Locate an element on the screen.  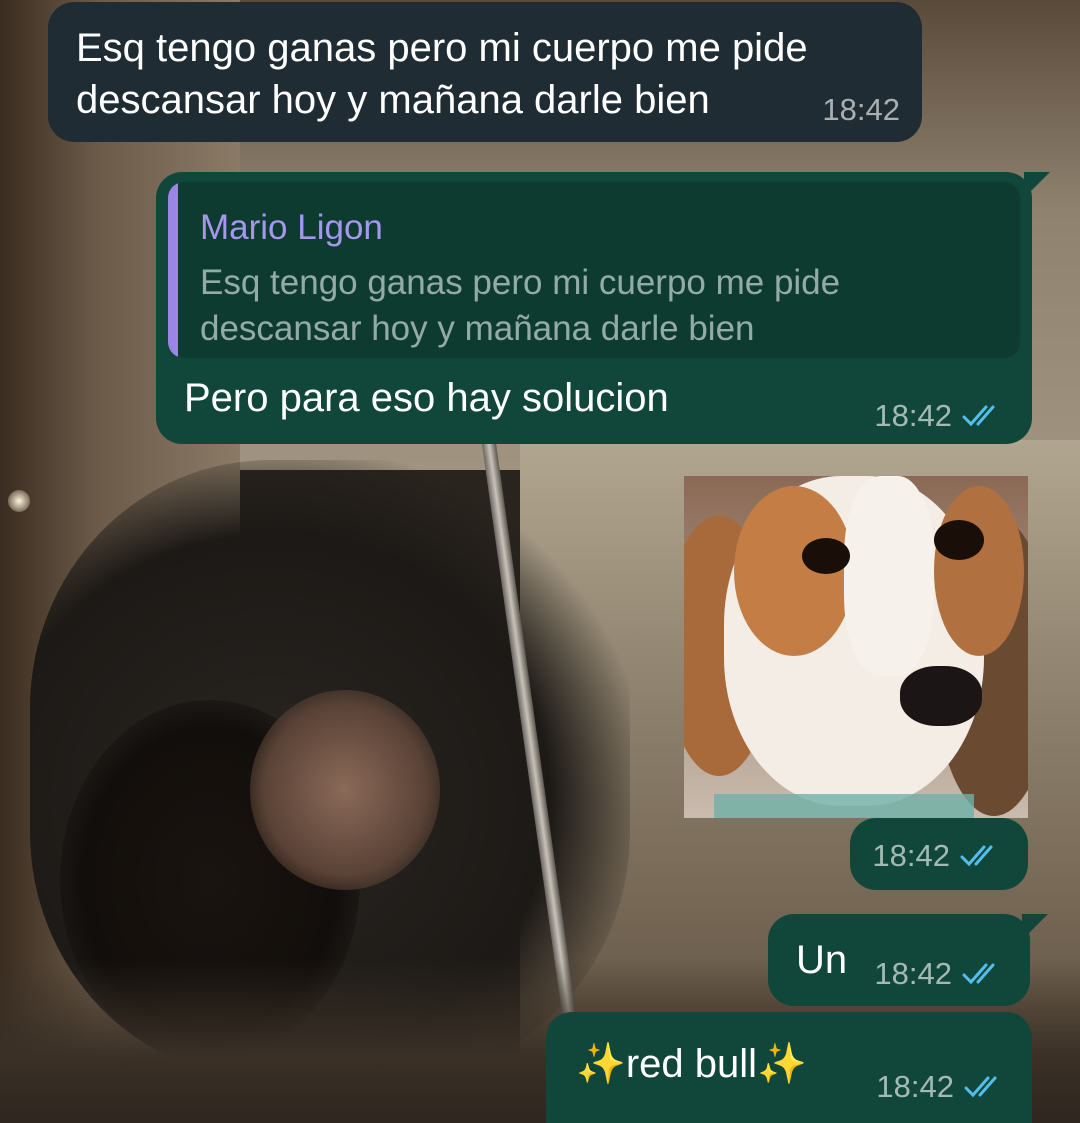
dog-nose is located at coordinates (941, 696).